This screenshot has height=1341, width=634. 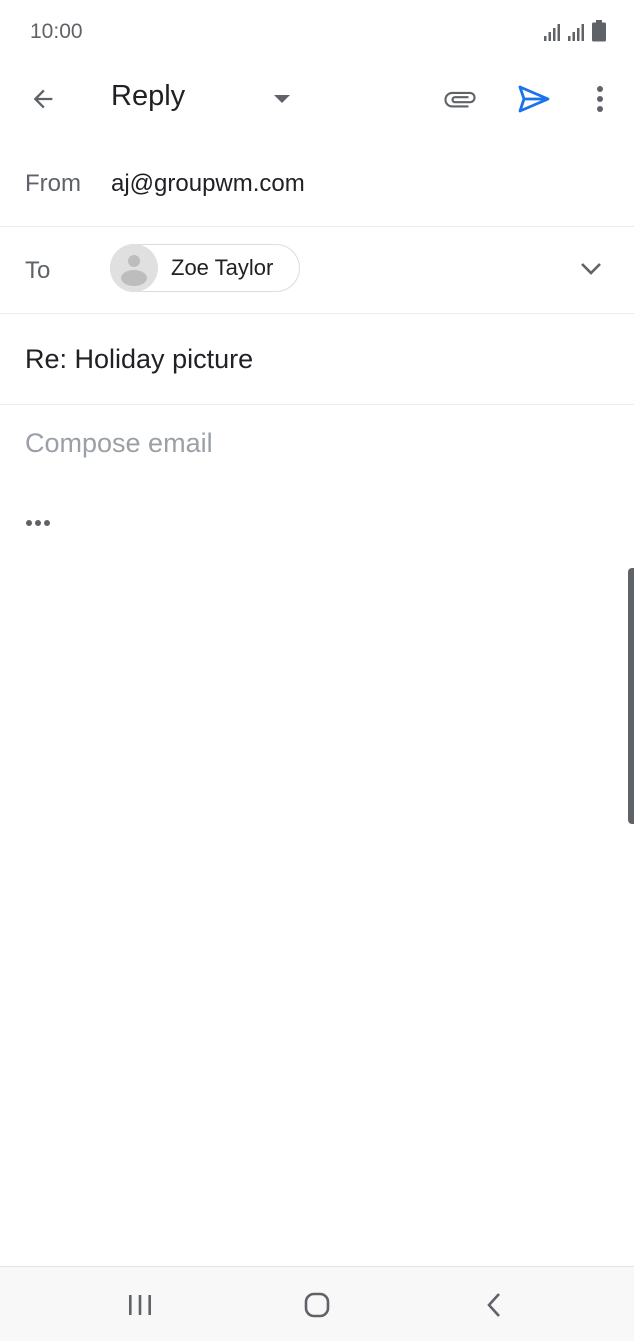 I want to click on caret-down-icon, so click(x=282, y=99).